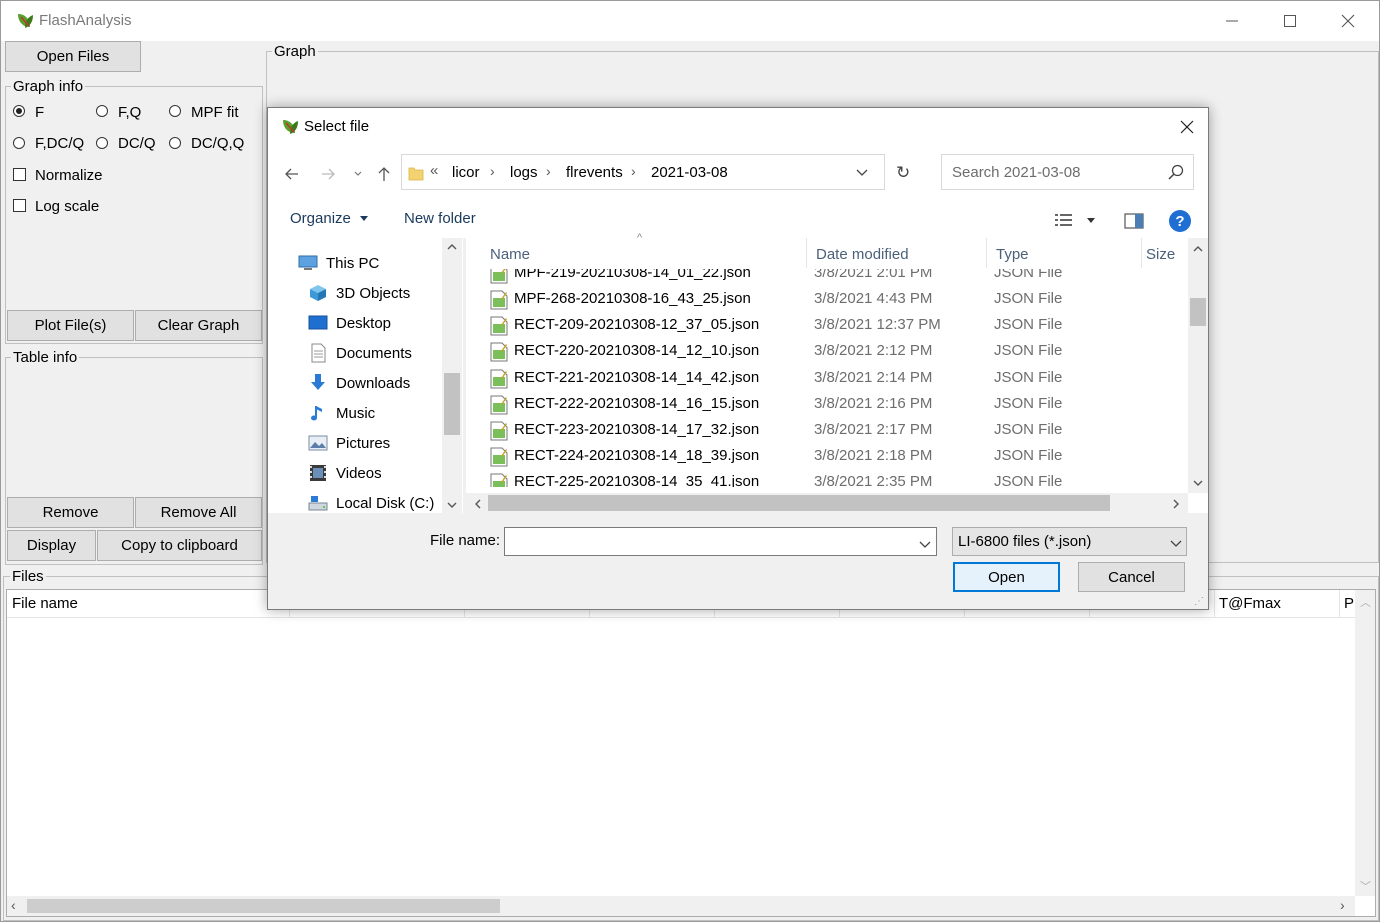  I want to click on nav-item-desktop: Desktop, so click(349, 323).